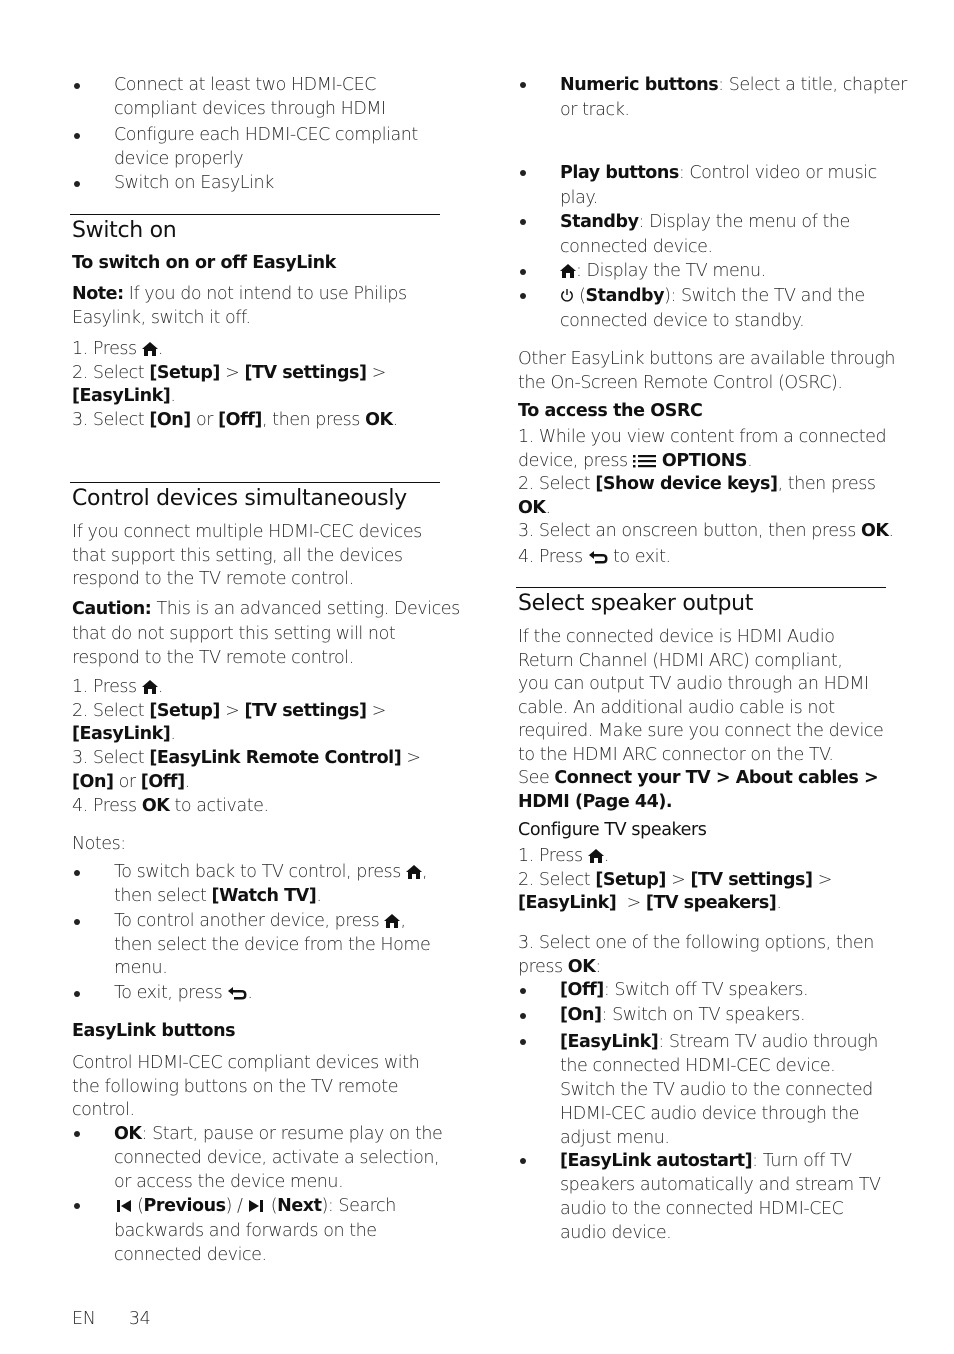 This screenshot has width=954, height=1354. What do you see at coordinates (703, 1015) in the screenshot?
I see `bullet-text: : Switch on TV speakers.` at bounding box center [703, 1015].